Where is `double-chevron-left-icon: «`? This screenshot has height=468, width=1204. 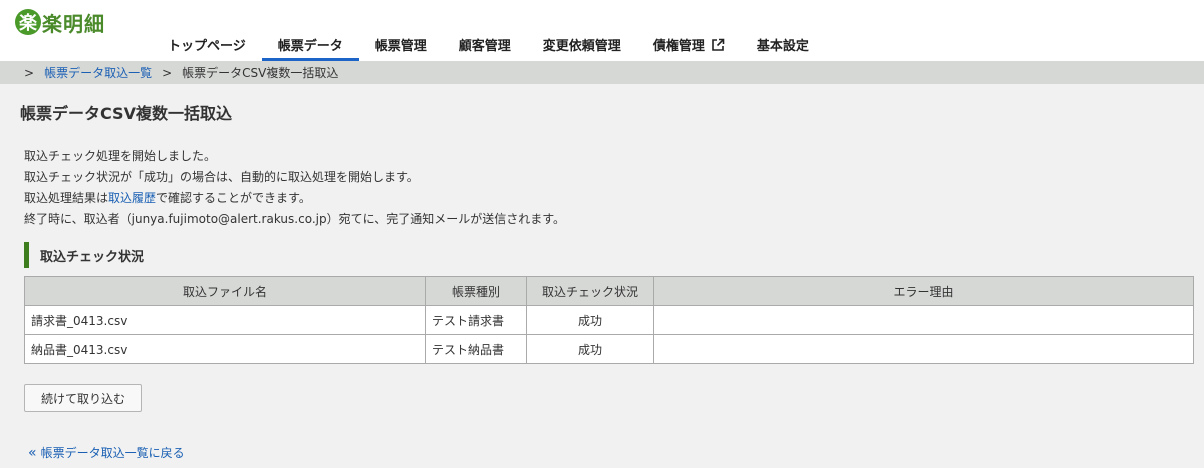
double-chevron-left-icon: « is located at coordinates (32, 452).